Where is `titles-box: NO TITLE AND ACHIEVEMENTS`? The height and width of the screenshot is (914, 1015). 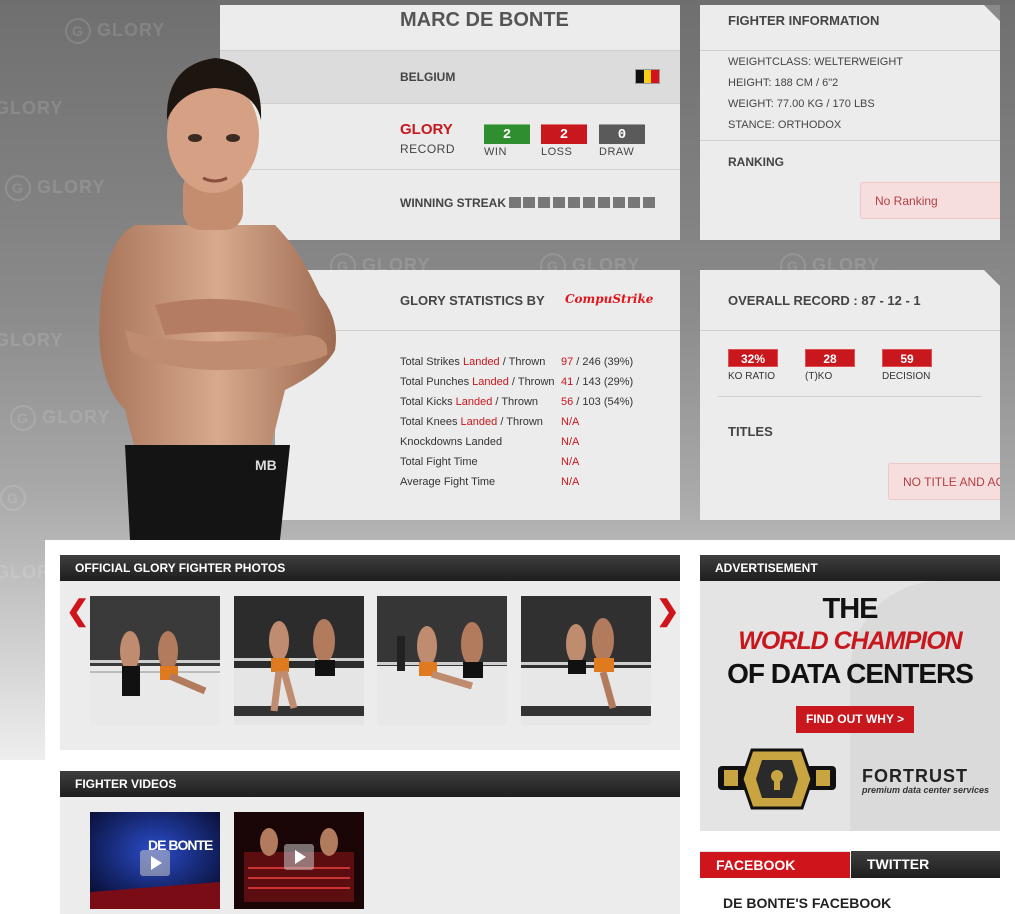 titles-box: NO TITLE AND ACHIEVEMENTS is located at coordinates (944, 481).